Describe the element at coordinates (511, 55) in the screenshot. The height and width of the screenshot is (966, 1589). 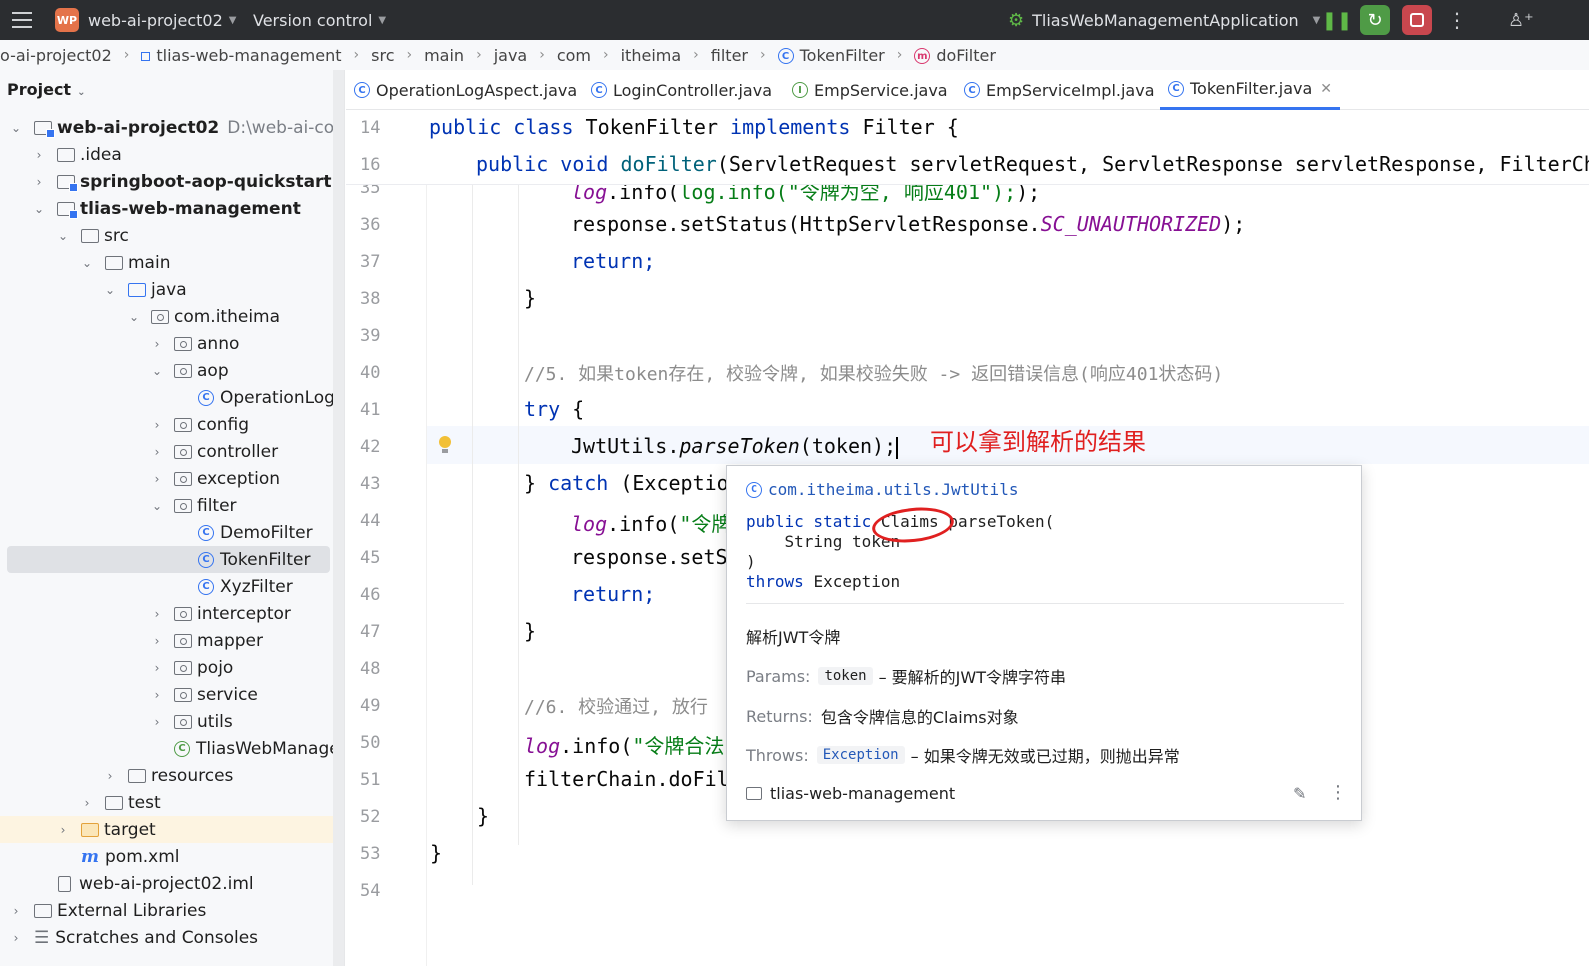
I see `breadcrumb-item: java` at that location.